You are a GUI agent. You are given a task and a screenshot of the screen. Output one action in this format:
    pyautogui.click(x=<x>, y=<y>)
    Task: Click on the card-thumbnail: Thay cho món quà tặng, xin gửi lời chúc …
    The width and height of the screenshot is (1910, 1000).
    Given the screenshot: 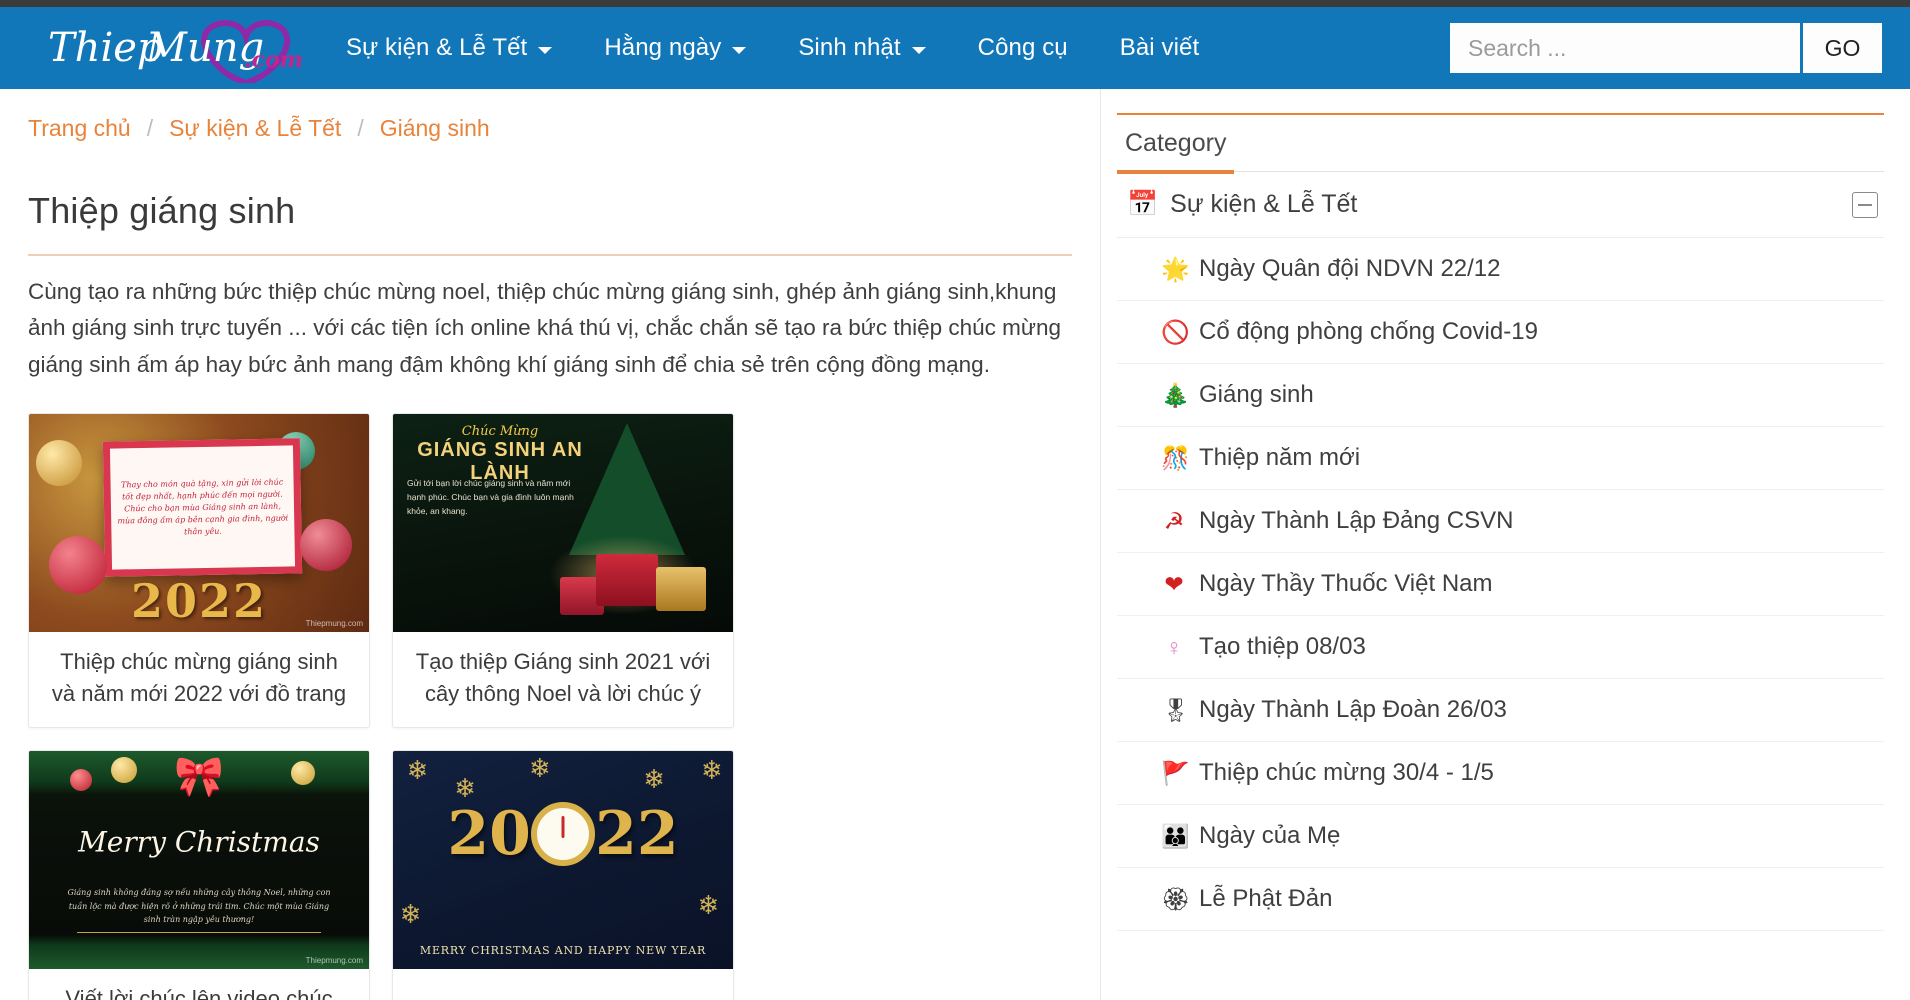 What is the action you would take?
    pyautogui.click(x=199, y=523)
    